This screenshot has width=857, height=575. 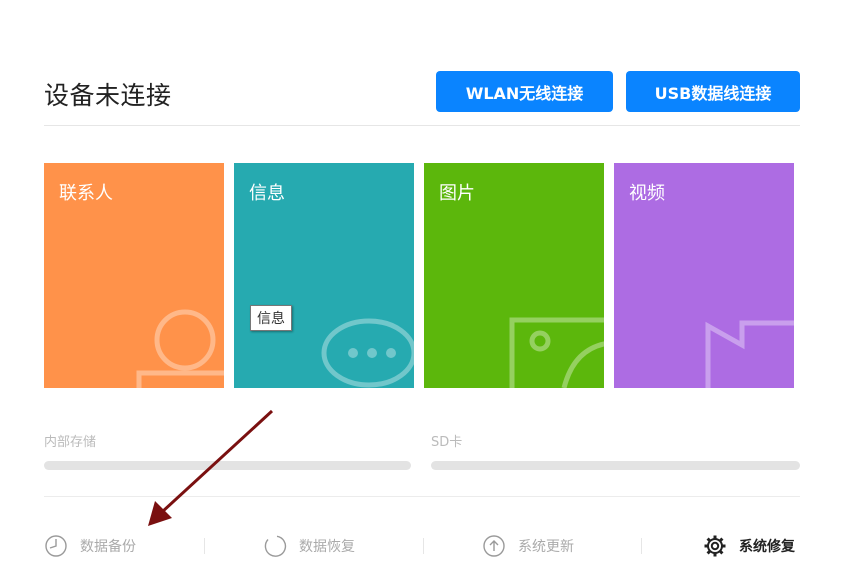 I want to click on tooltip: 信息, so click(x=271, y=318).